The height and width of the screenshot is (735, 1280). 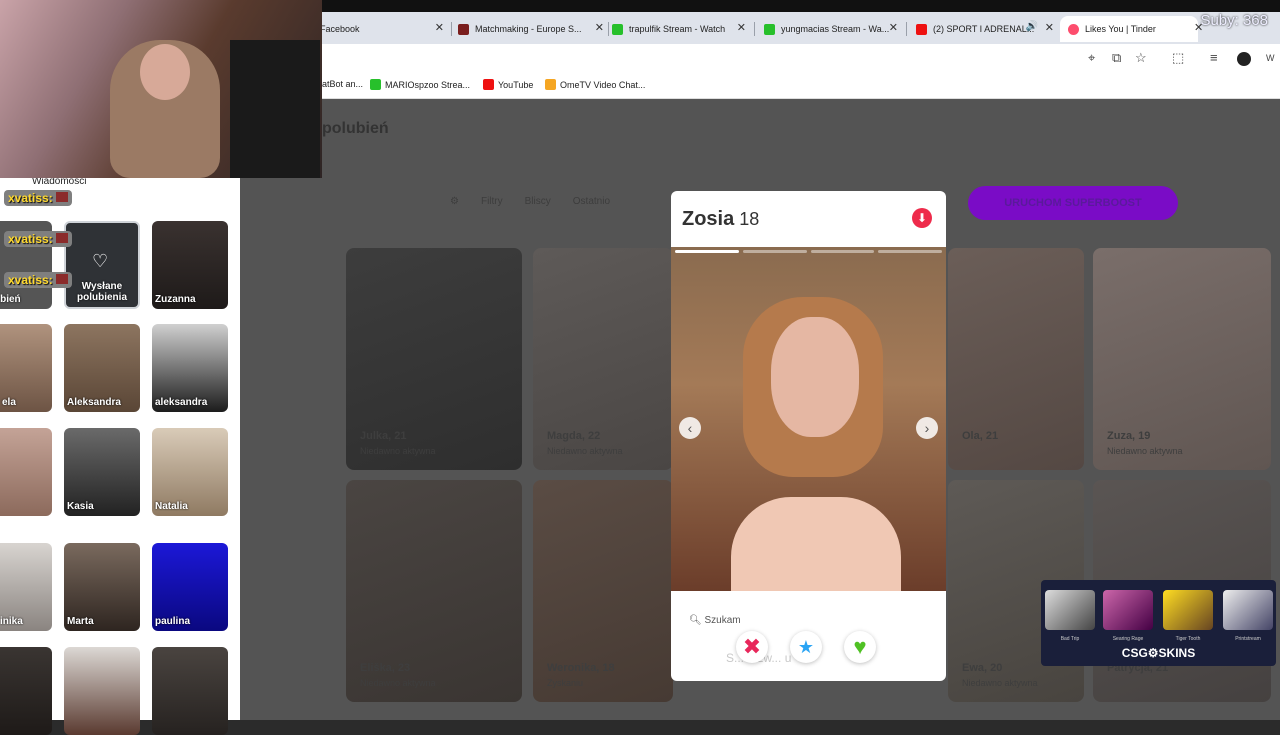 I want to click on media-icon: ≡, so click(x=1214, y=57).